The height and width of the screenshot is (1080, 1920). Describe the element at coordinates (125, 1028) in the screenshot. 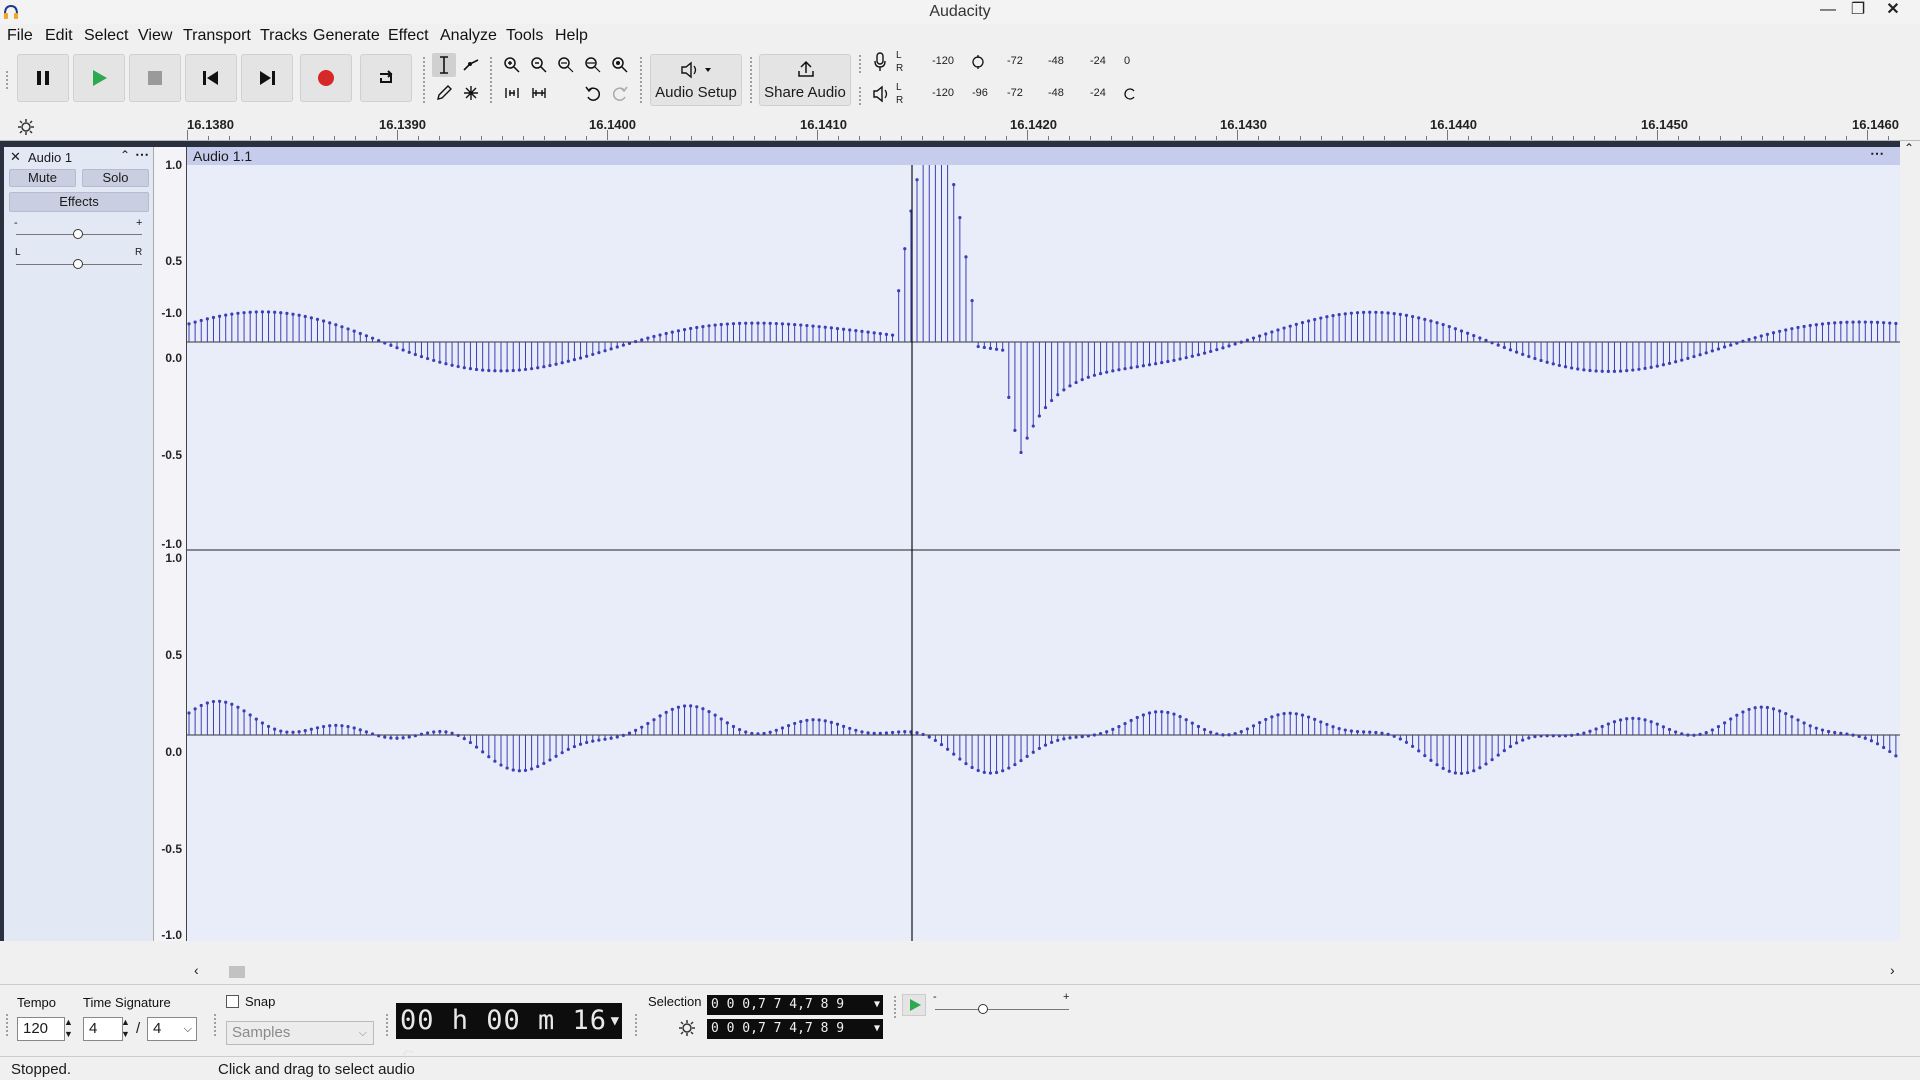

I see `ts-spinner-icon: ▲ ▼` at that location.